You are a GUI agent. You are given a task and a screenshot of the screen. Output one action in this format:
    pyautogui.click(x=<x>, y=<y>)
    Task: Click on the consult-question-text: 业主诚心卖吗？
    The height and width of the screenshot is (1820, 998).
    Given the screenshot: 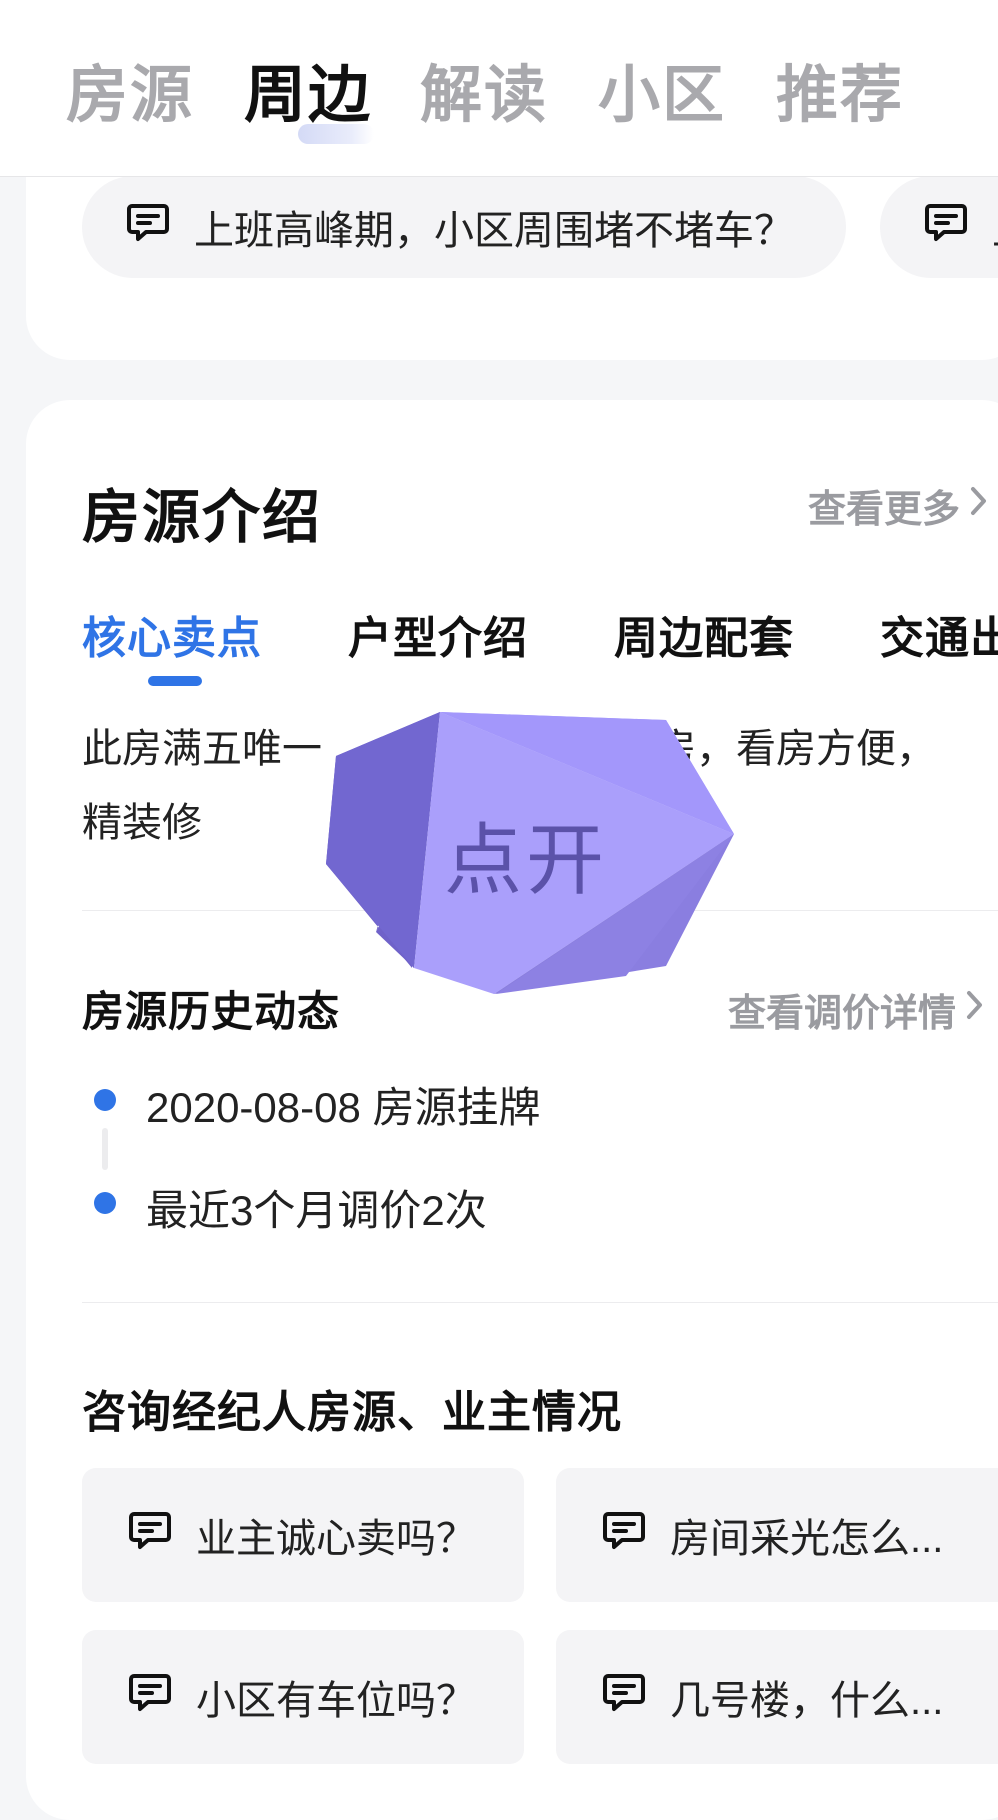 What is the action you would take?
    pyautogui.click(x=336, y=1539)
    